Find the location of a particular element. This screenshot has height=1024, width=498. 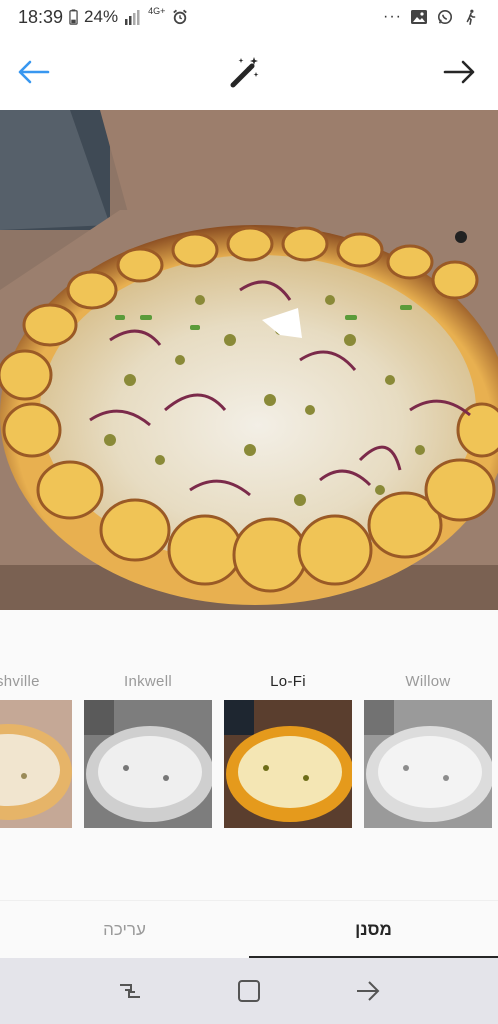

home-button is located at coordinates (249, 991).